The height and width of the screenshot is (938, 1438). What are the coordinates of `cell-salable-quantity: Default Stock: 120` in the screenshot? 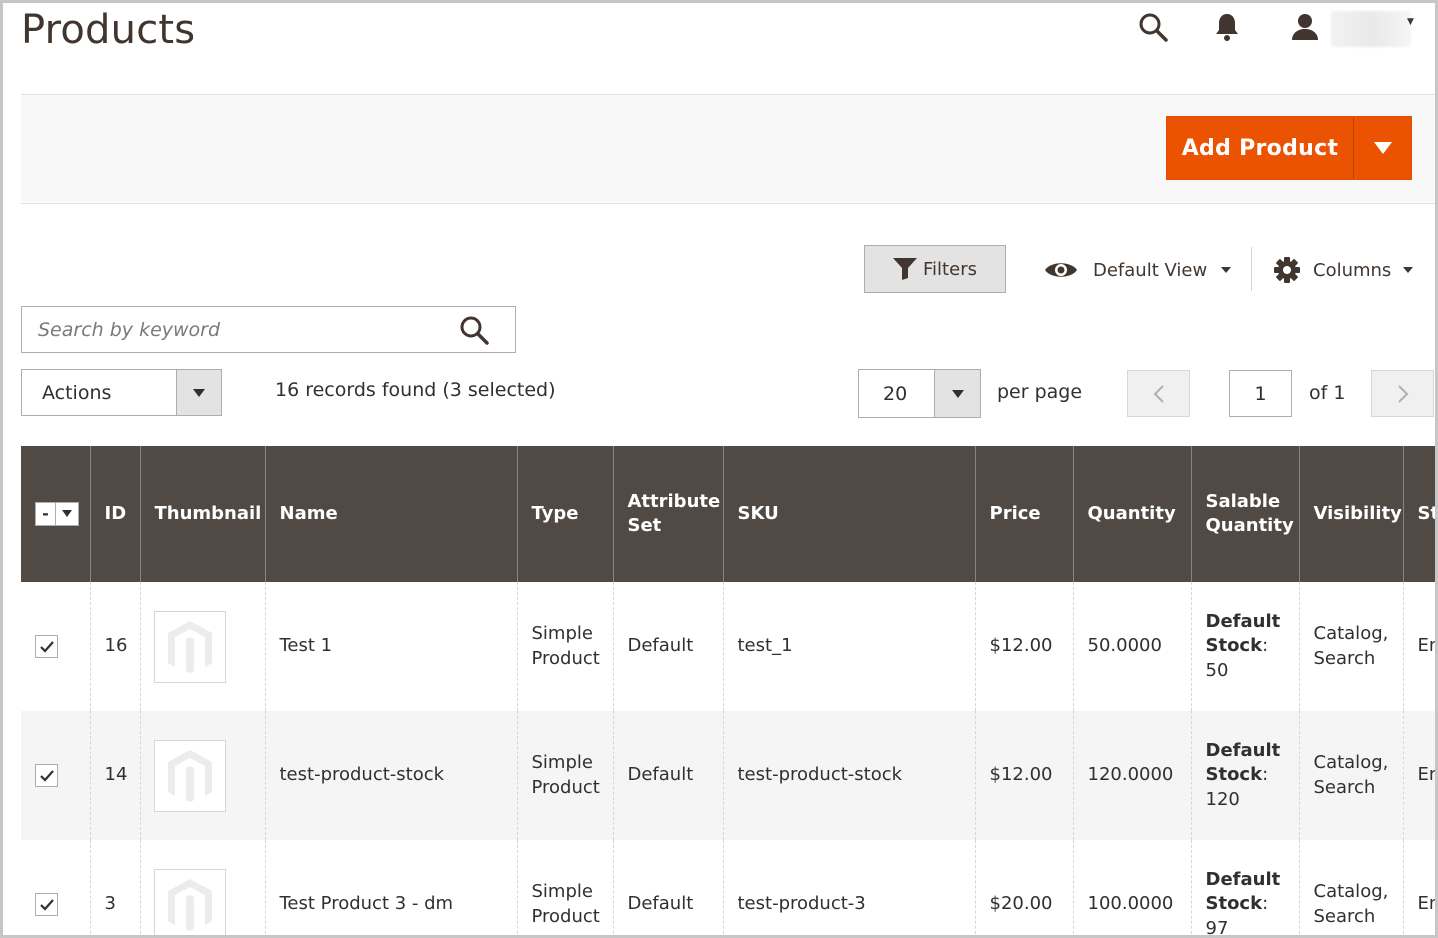 It's located at (1244, 775).